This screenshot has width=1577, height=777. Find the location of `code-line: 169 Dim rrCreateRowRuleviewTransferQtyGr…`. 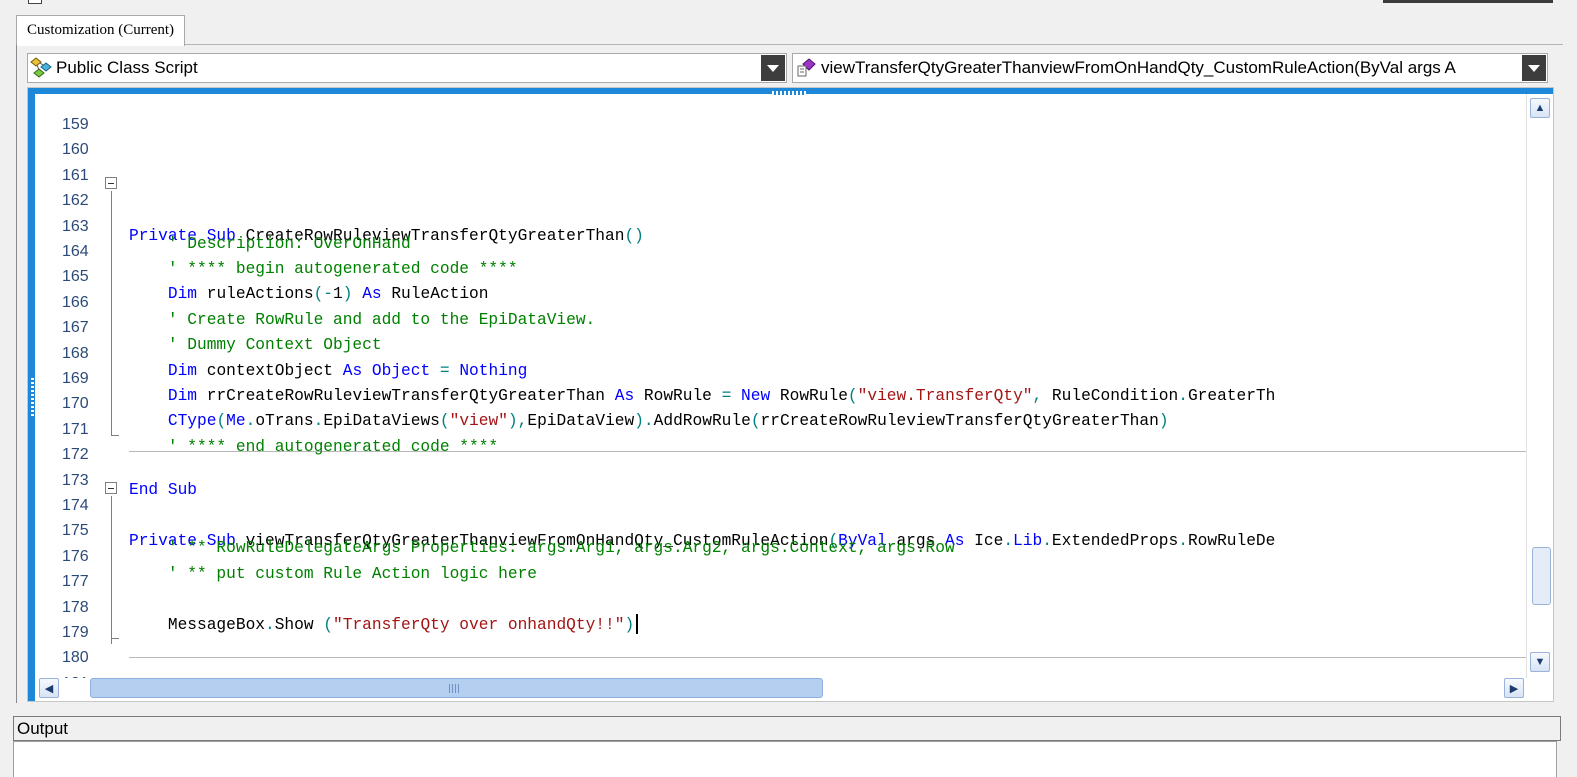

code-line: 169 Dim rrCreateRowRuleviewTransferQtyGr… is located at coordinates (780, 376).